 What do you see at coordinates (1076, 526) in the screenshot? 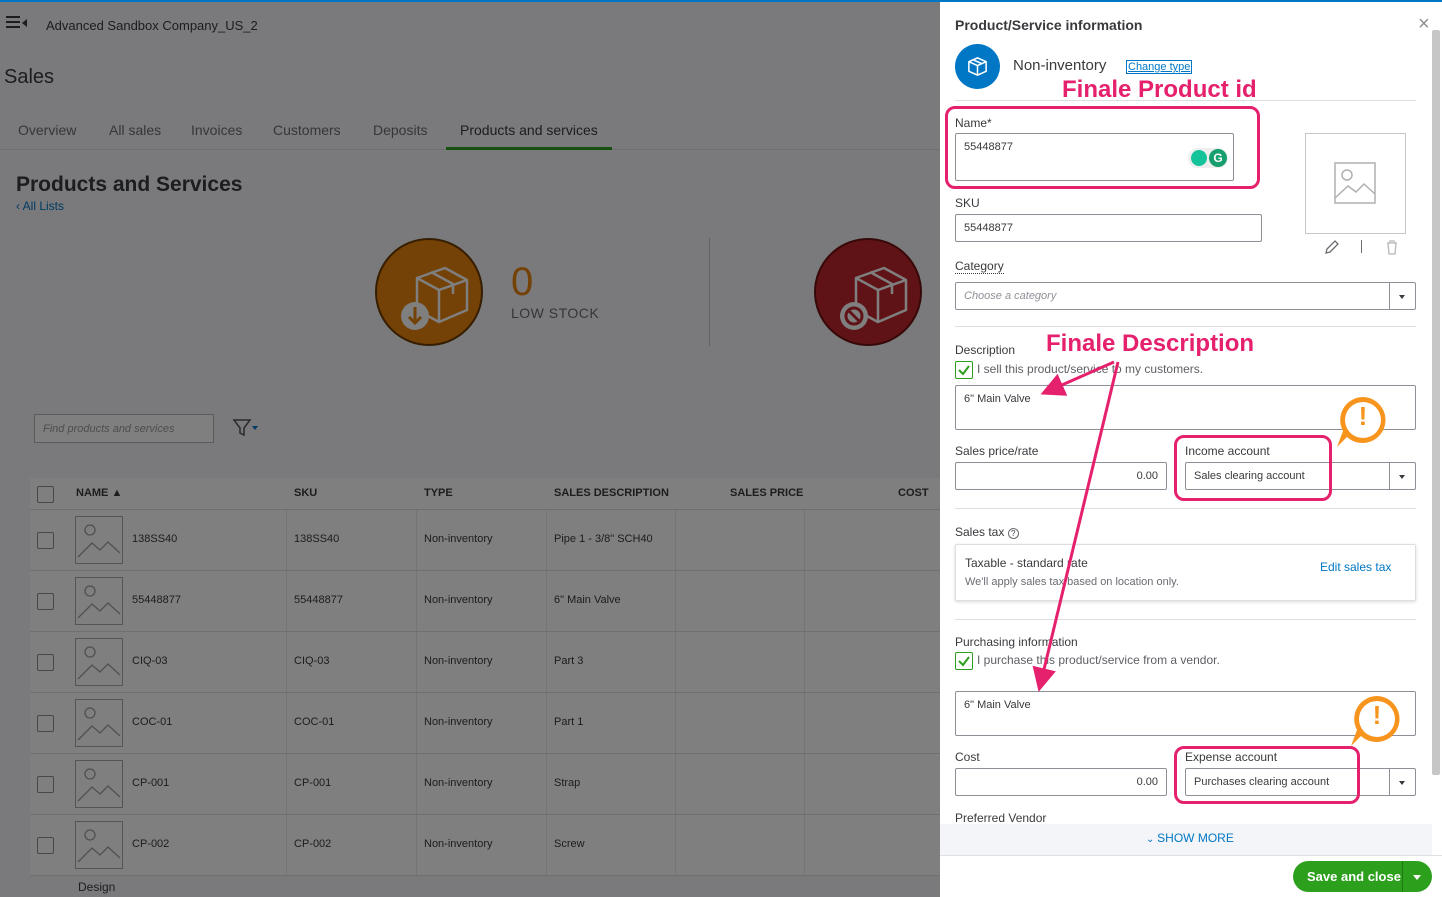
I see `annotation-arrows` at bounding box center [1076, 526].